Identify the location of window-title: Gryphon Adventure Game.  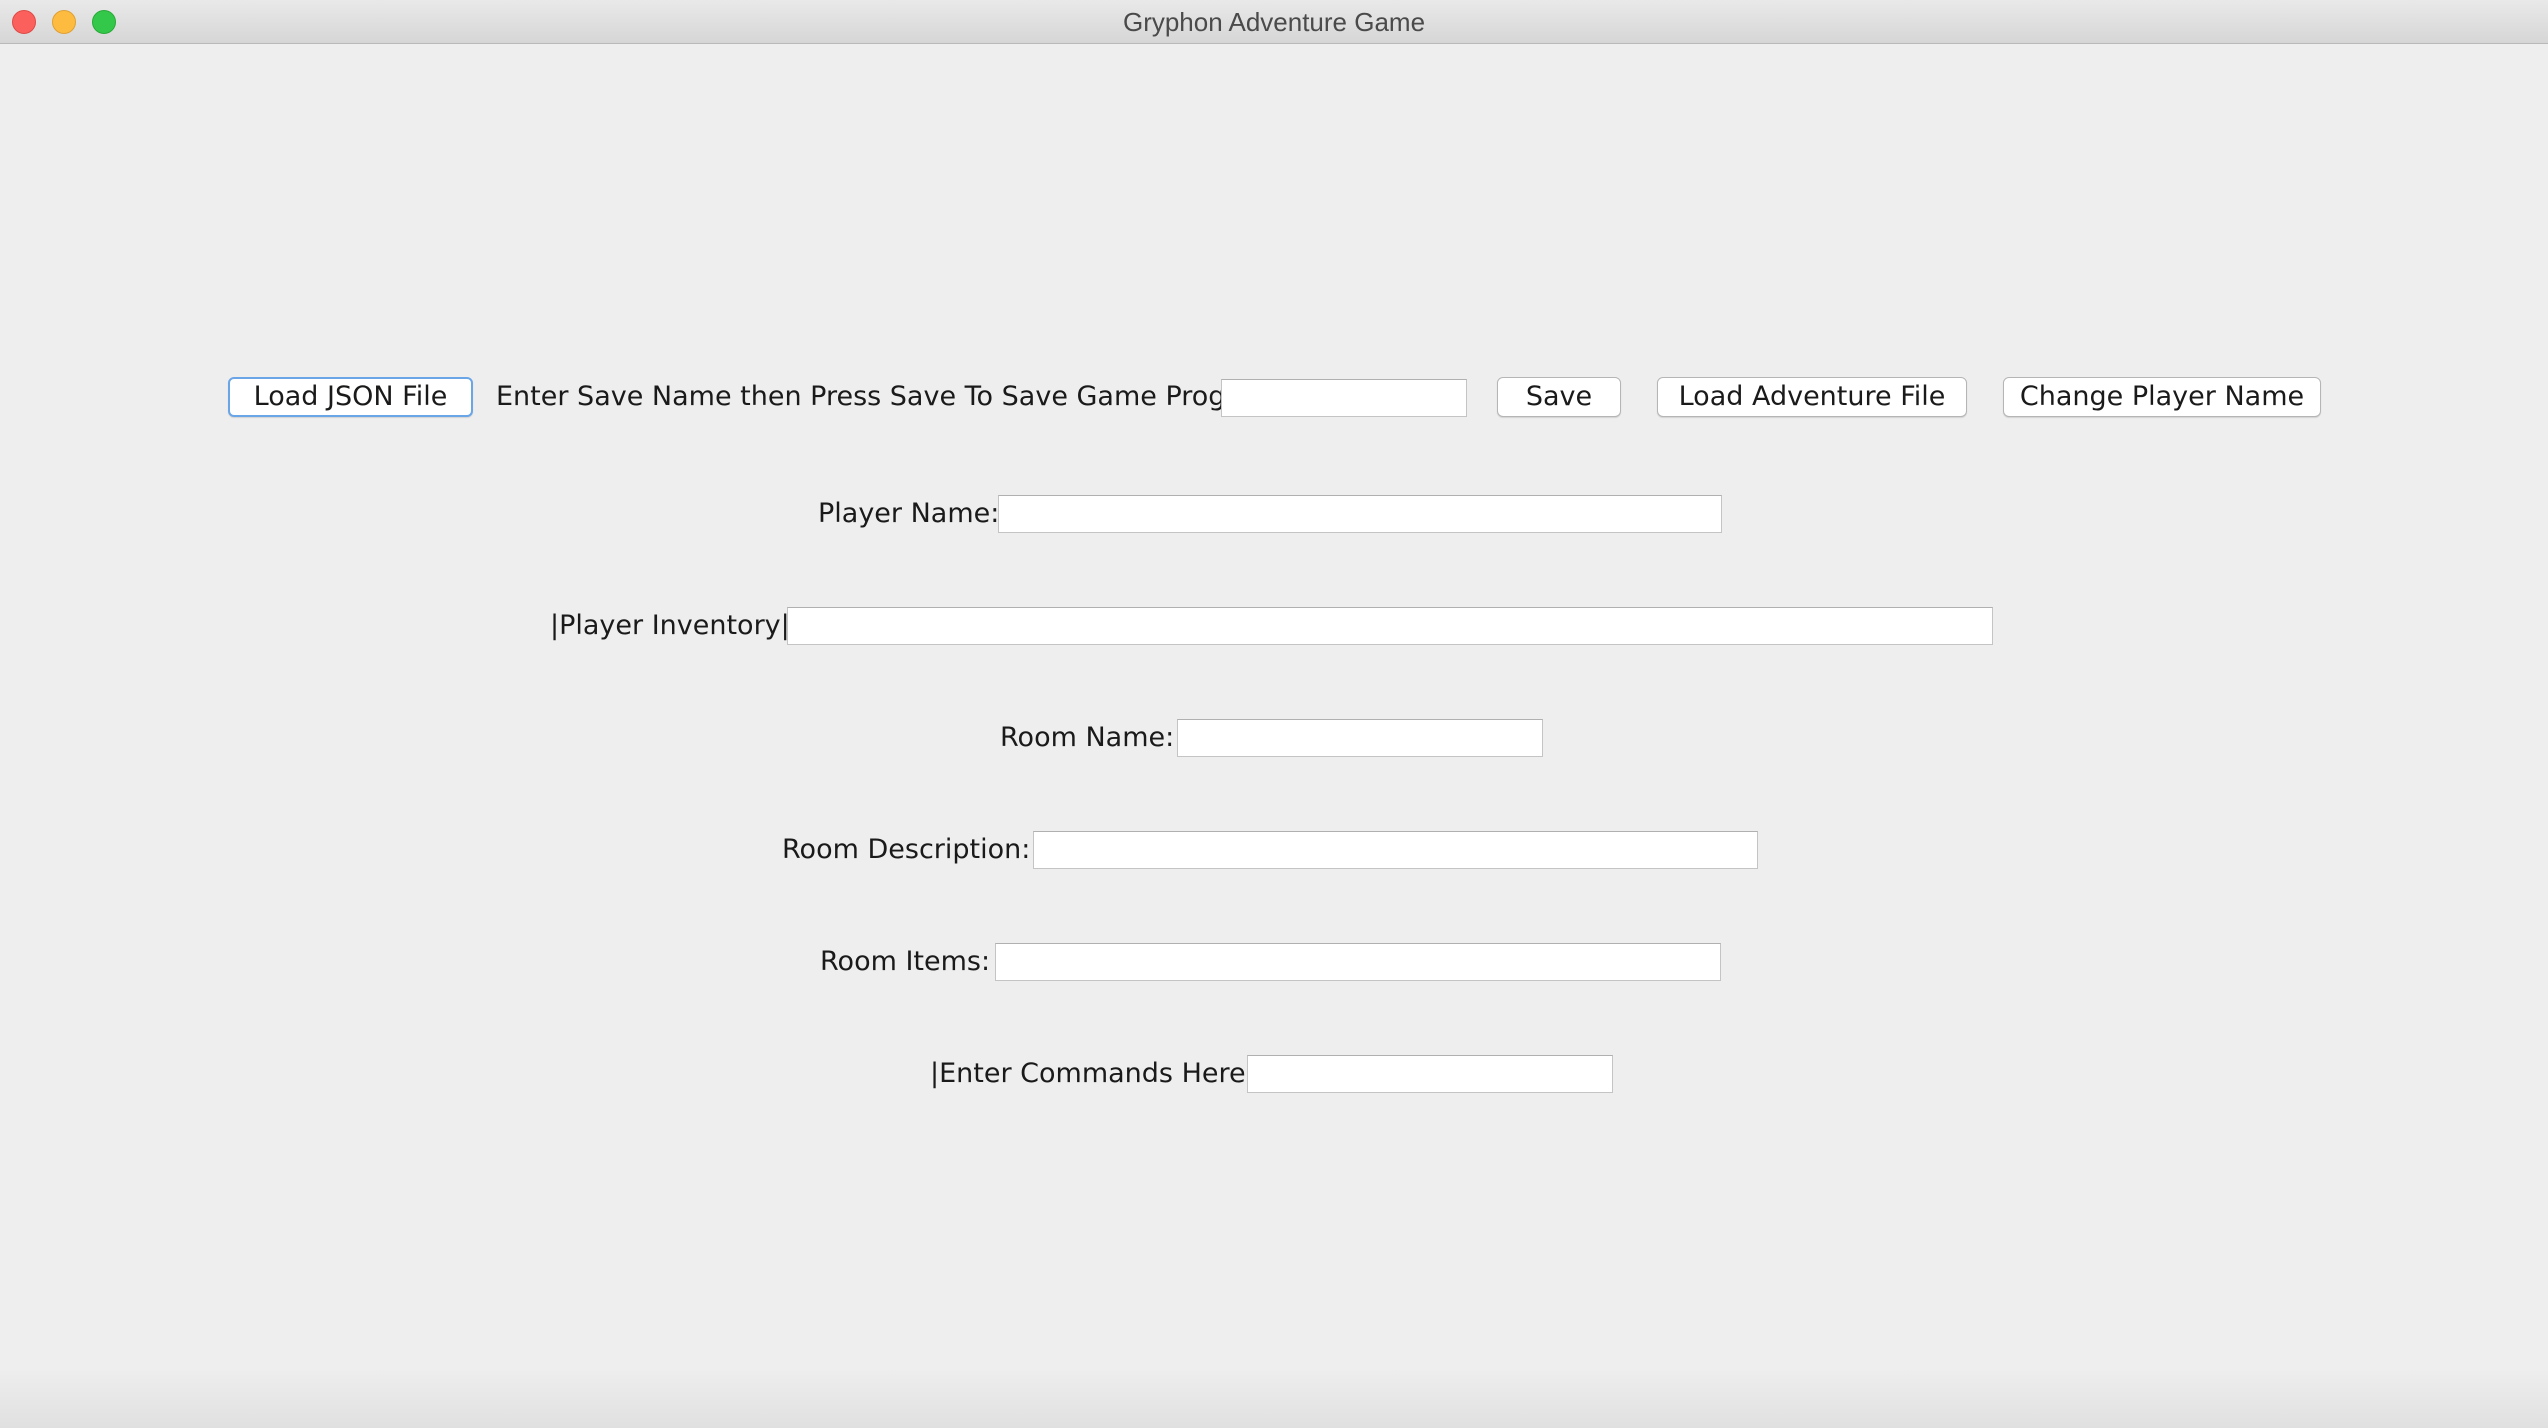
(1274, 22).